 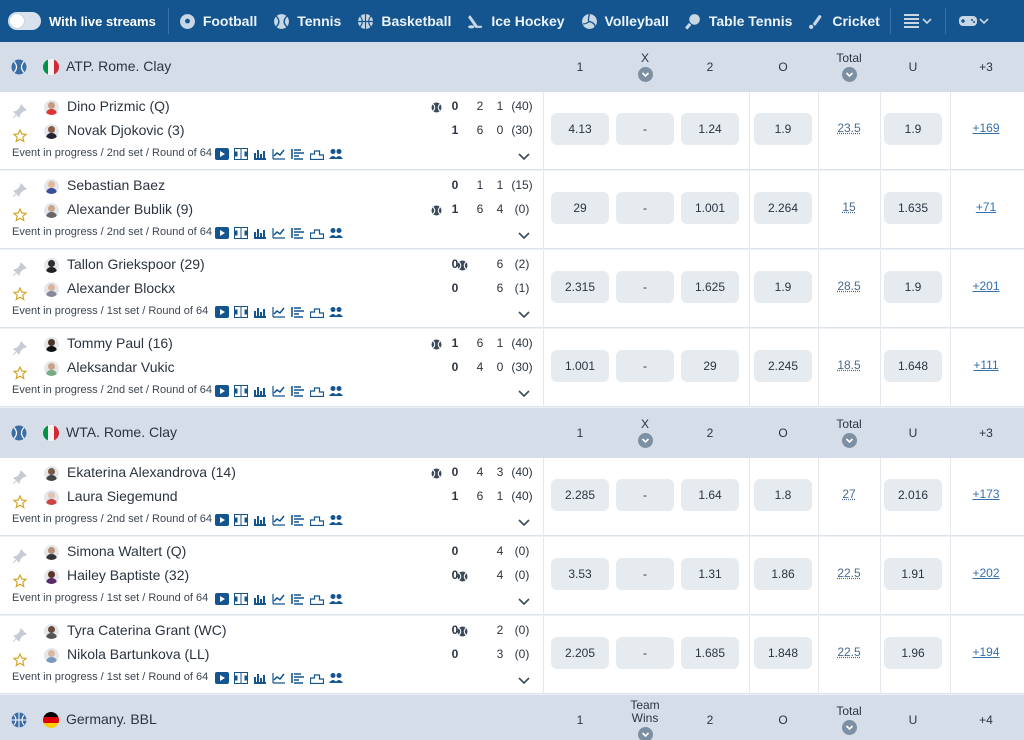 What do you see at coordinates (404, 21) in the screenshot?
I see `nav-item-basketball: Basketball` at bounding box center [404, 21].